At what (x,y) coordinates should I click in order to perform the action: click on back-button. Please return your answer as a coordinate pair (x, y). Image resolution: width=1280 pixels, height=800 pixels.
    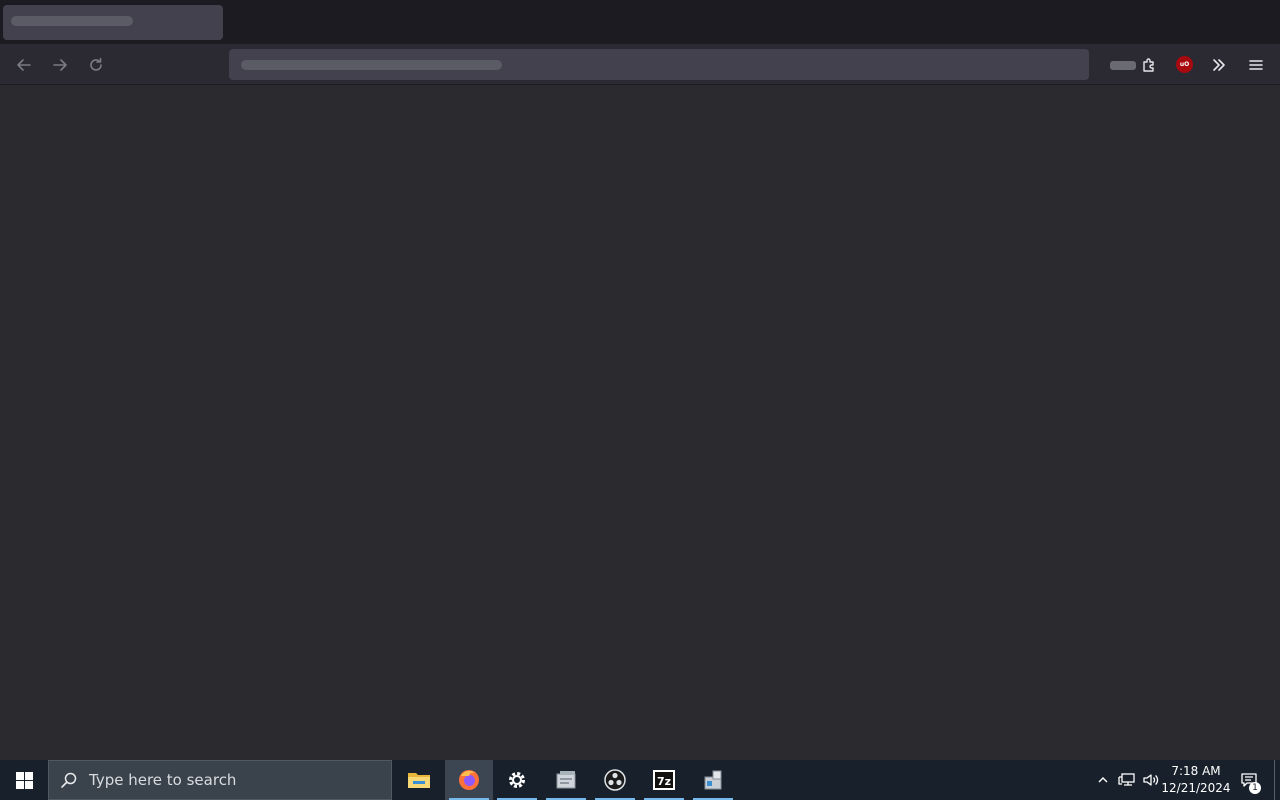
    Looking at the image, I should click on (24, 65).